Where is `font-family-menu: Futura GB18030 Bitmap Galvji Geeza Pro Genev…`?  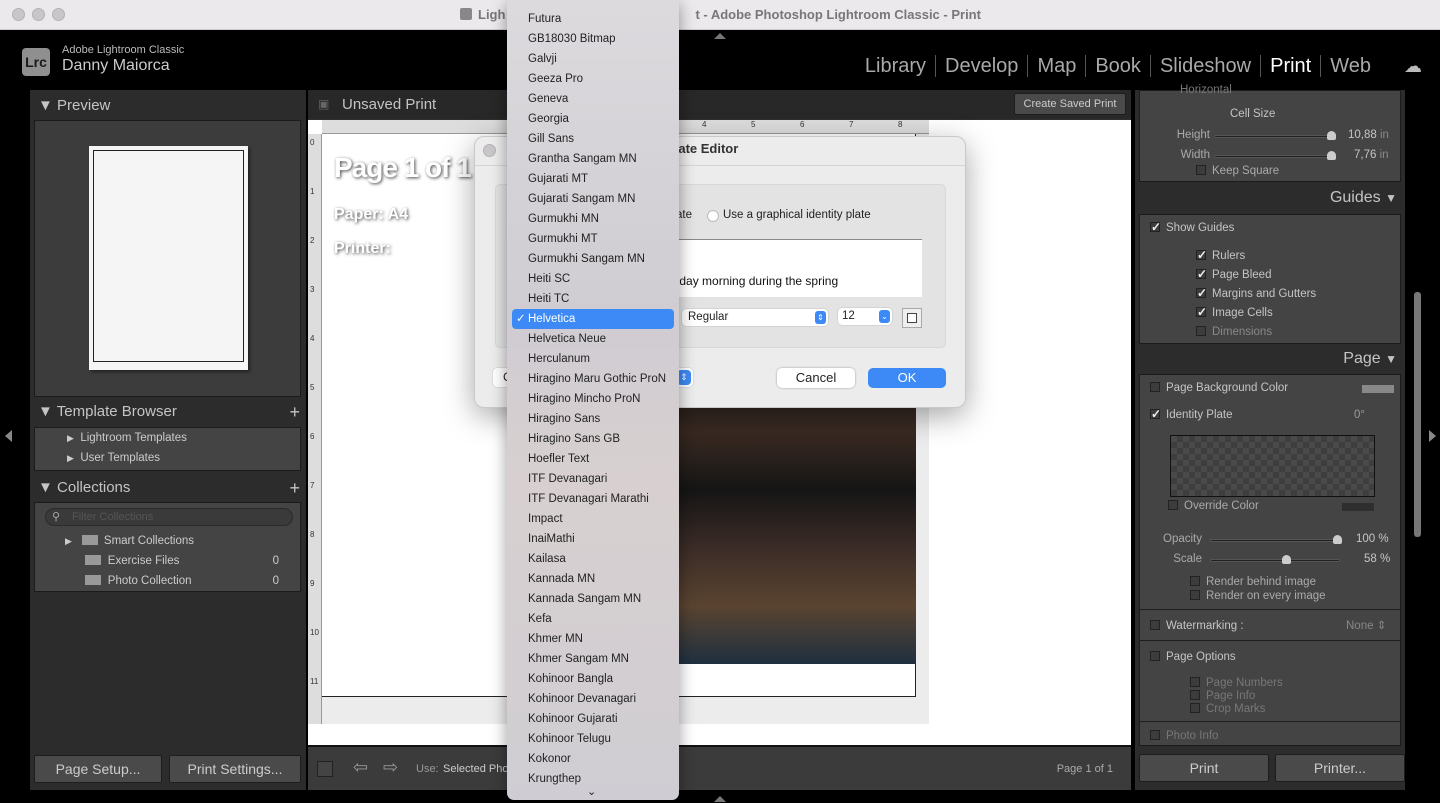 font-family-menu: Futura GB18030 Bitmap Galvji Geeza Pro Genev… is located at coordinates (593, 400).